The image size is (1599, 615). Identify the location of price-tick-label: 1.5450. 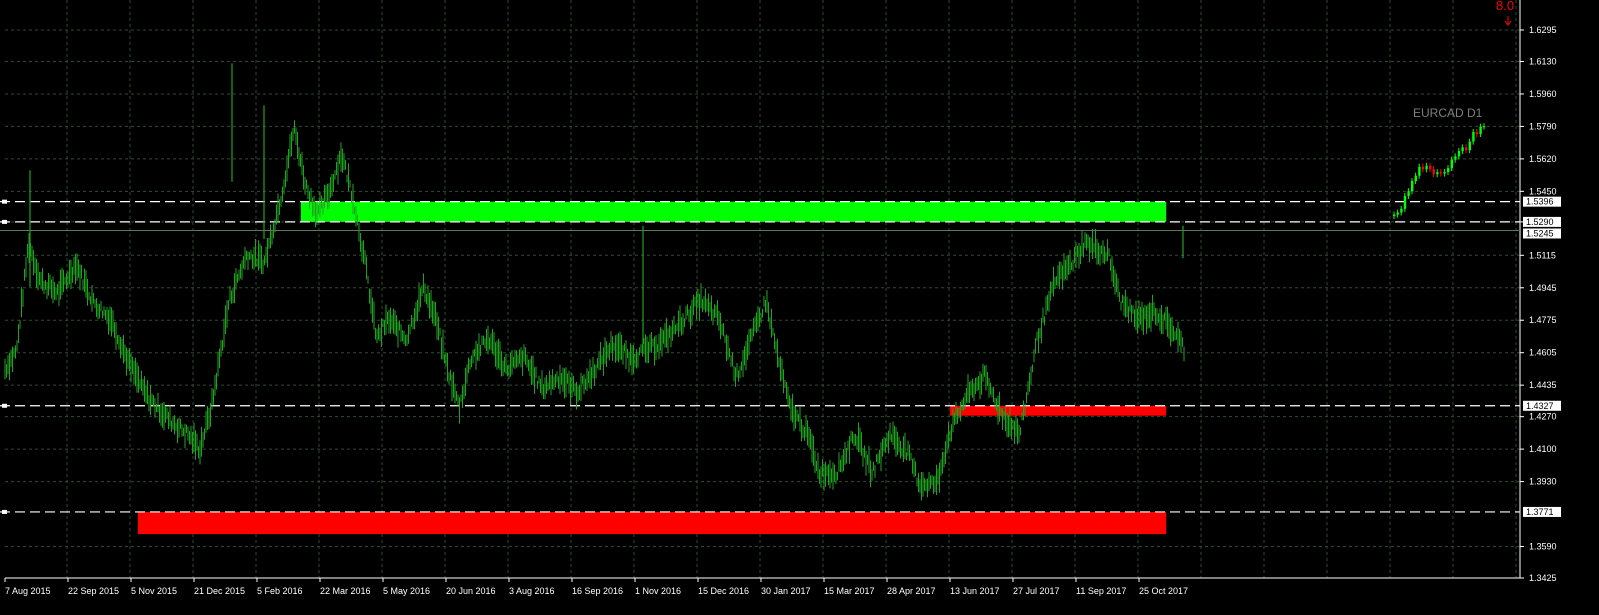
(1543, 191).